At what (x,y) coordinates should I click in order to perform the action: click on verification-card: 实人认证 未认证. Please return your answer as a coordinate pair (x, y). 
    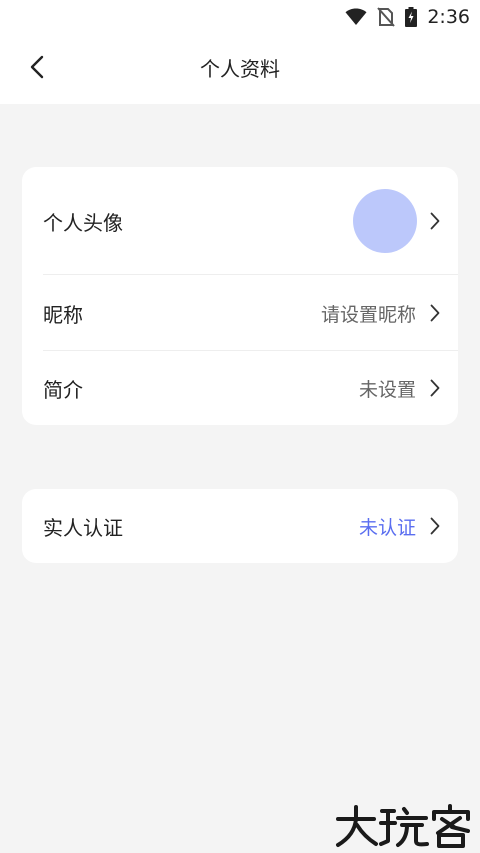
    Looking at the image, I should click on (240, 526).